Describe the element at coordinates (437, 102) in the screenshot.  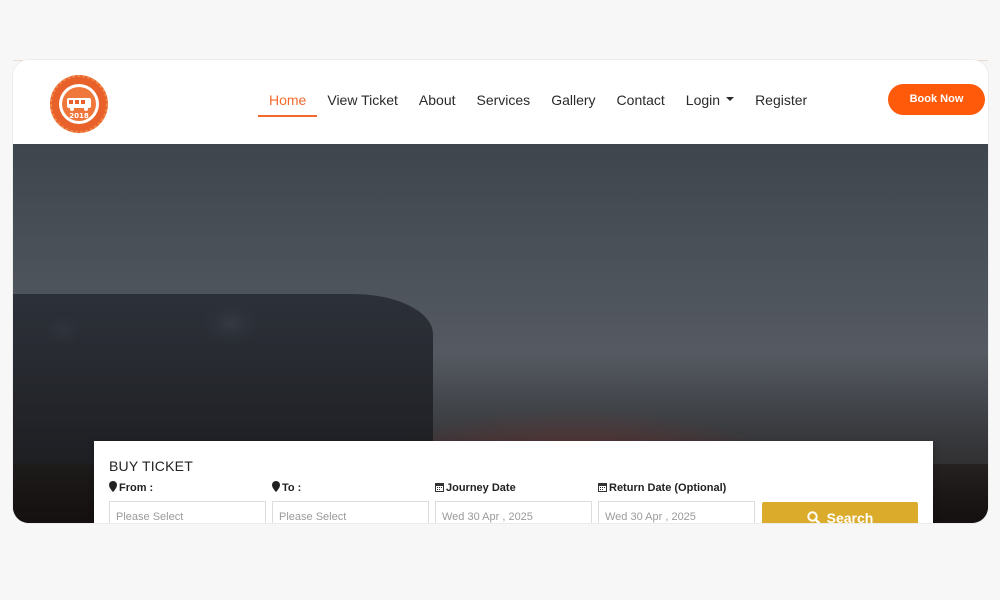
I see `nav-about: About` at that location.